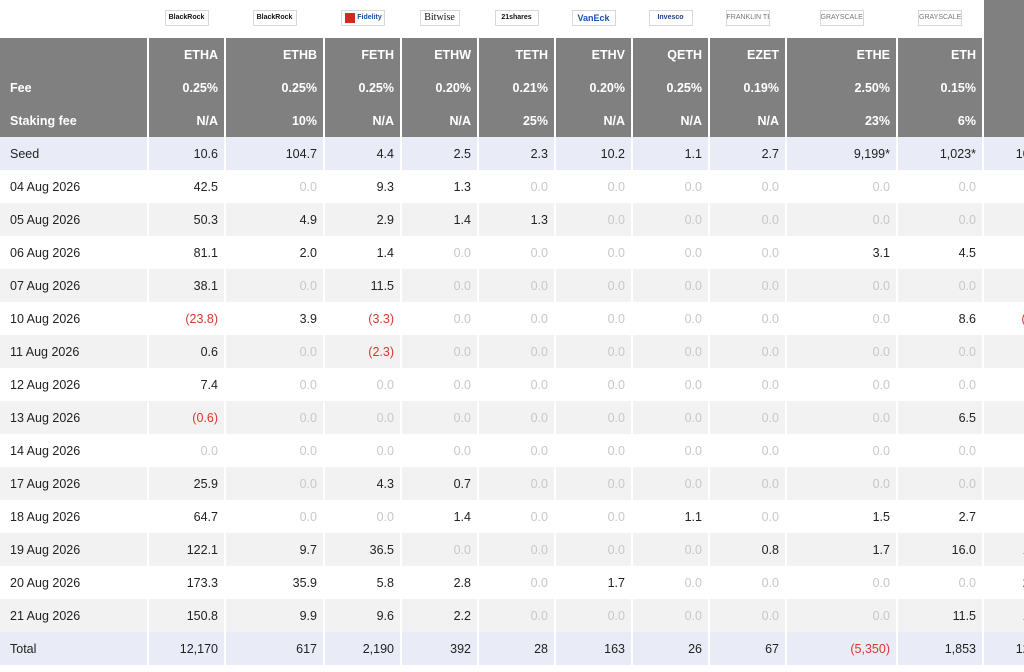 Image resolution: width=1024 pixels, height=672 pixels. What do you see at coordinates (362, 153) in the screenshot?
I see `flow-cell: 4.4` at bounding box center [362, 153].